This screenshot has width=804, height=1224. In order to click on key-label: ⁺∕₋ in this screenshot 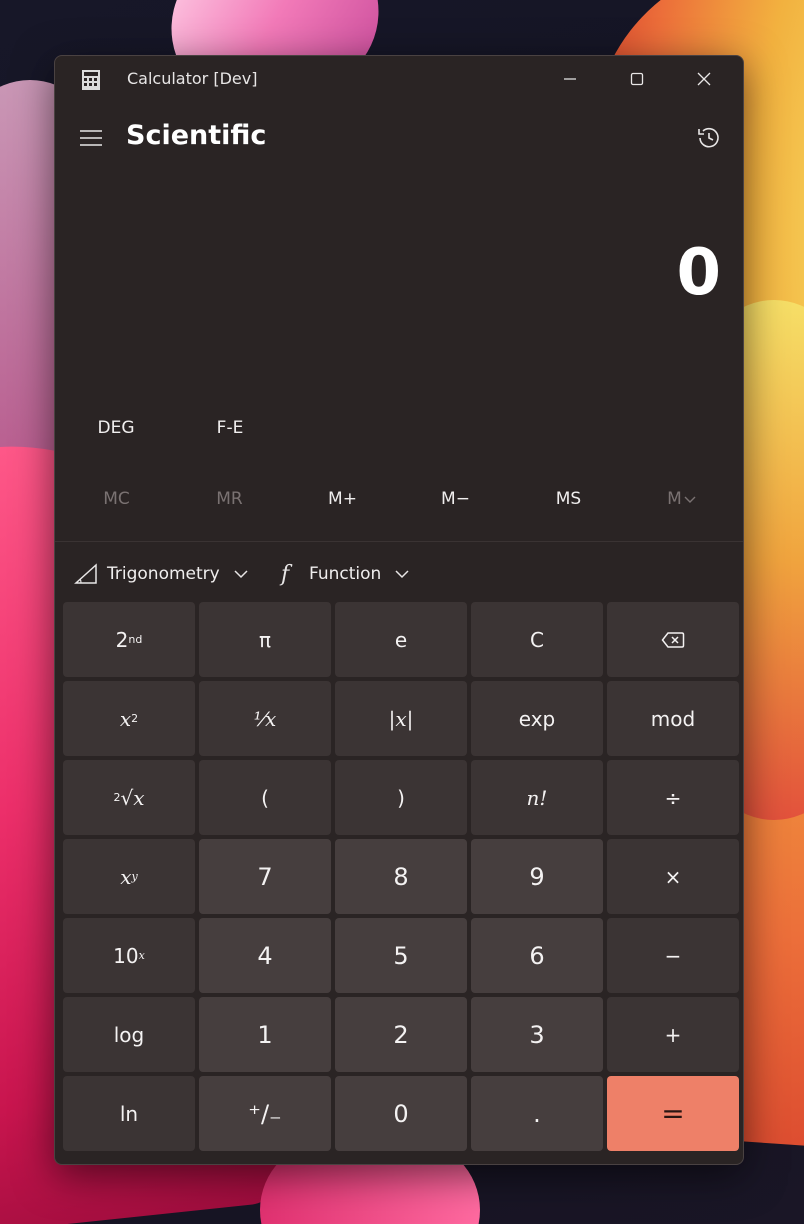, I will do `click(265, 1113)`.